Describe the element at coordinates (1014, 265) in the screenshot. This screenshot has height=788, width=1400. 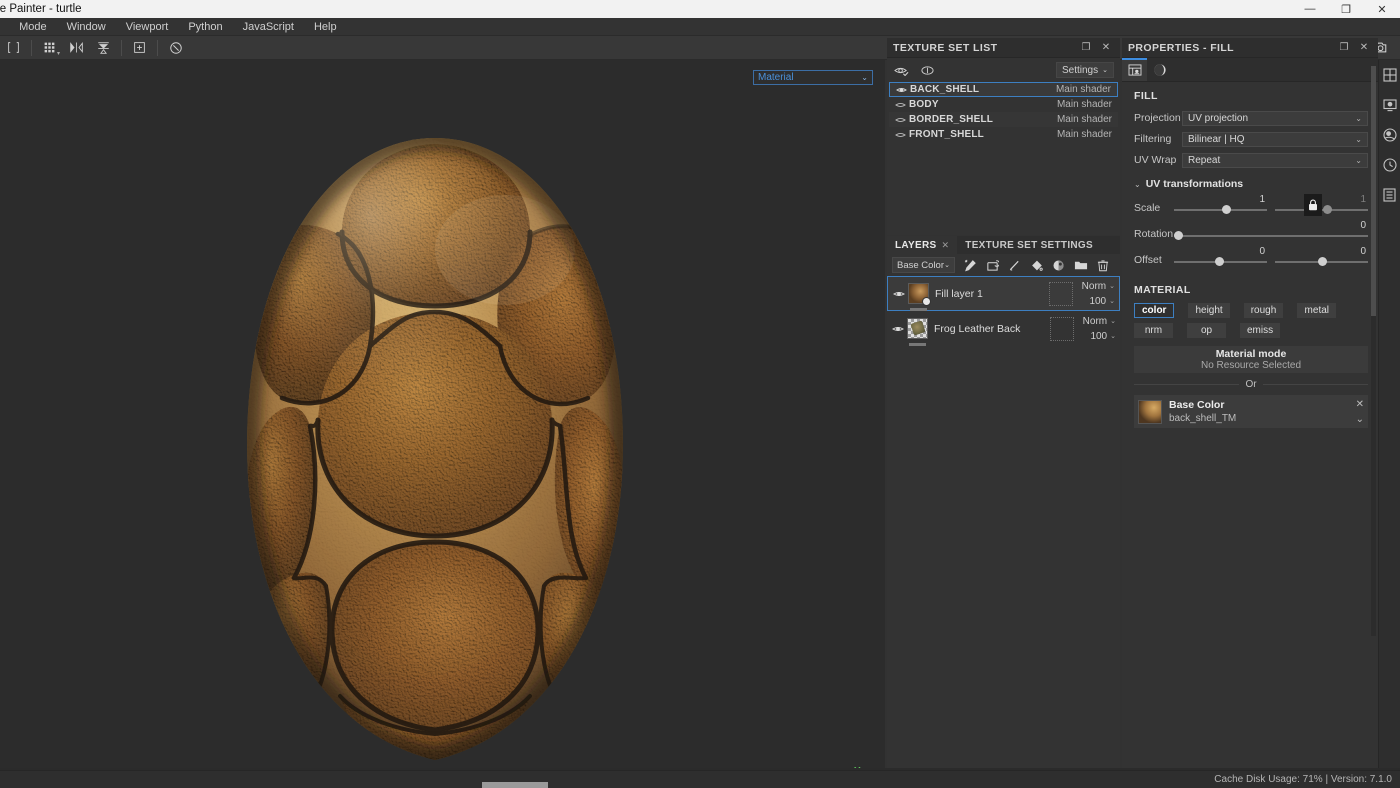
I see `add-paint-layer-icon` at that location.